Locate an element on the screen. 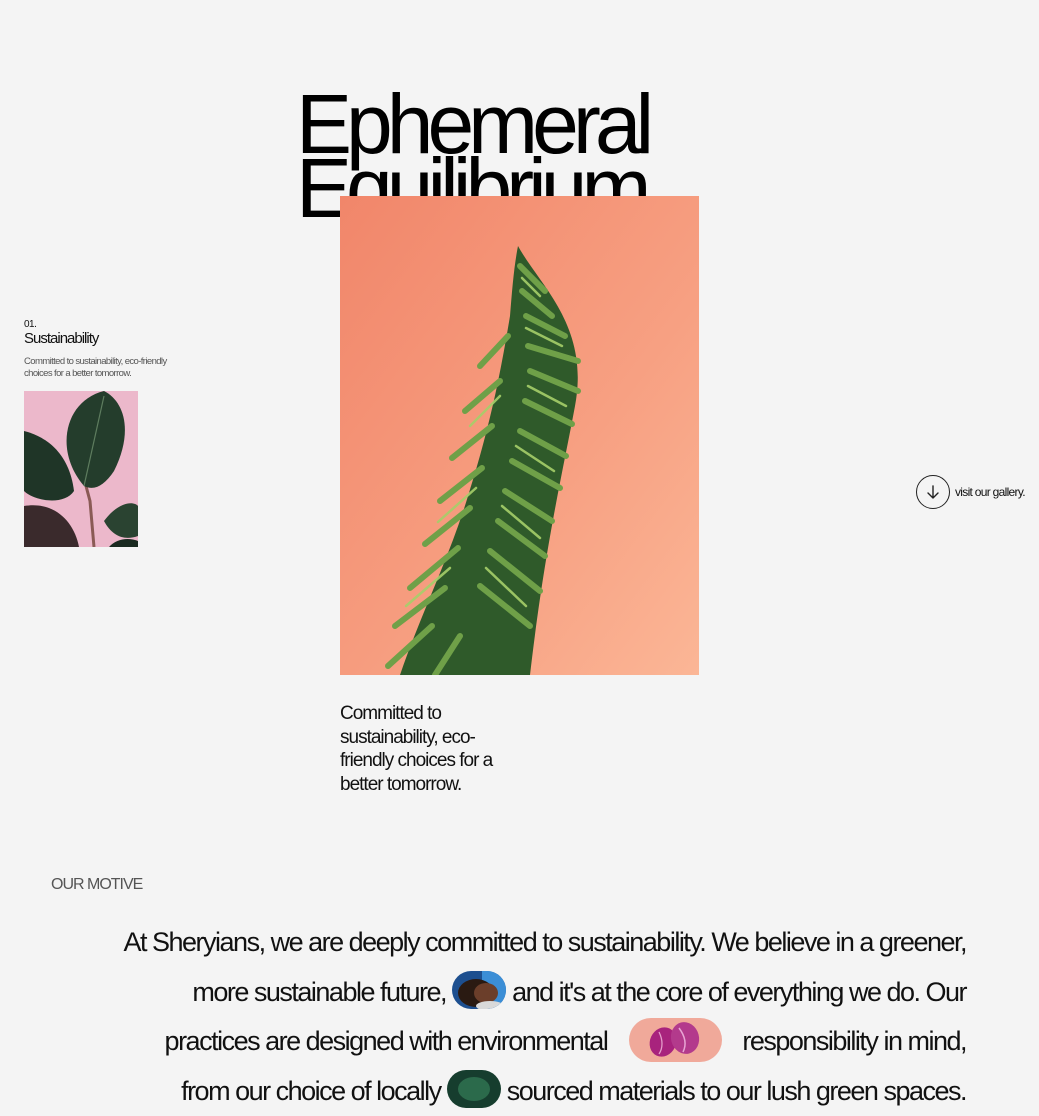 The height and width of the screenshot is (1116, 1039). cabbage-pill-image is located at coordinates (676, 1039).